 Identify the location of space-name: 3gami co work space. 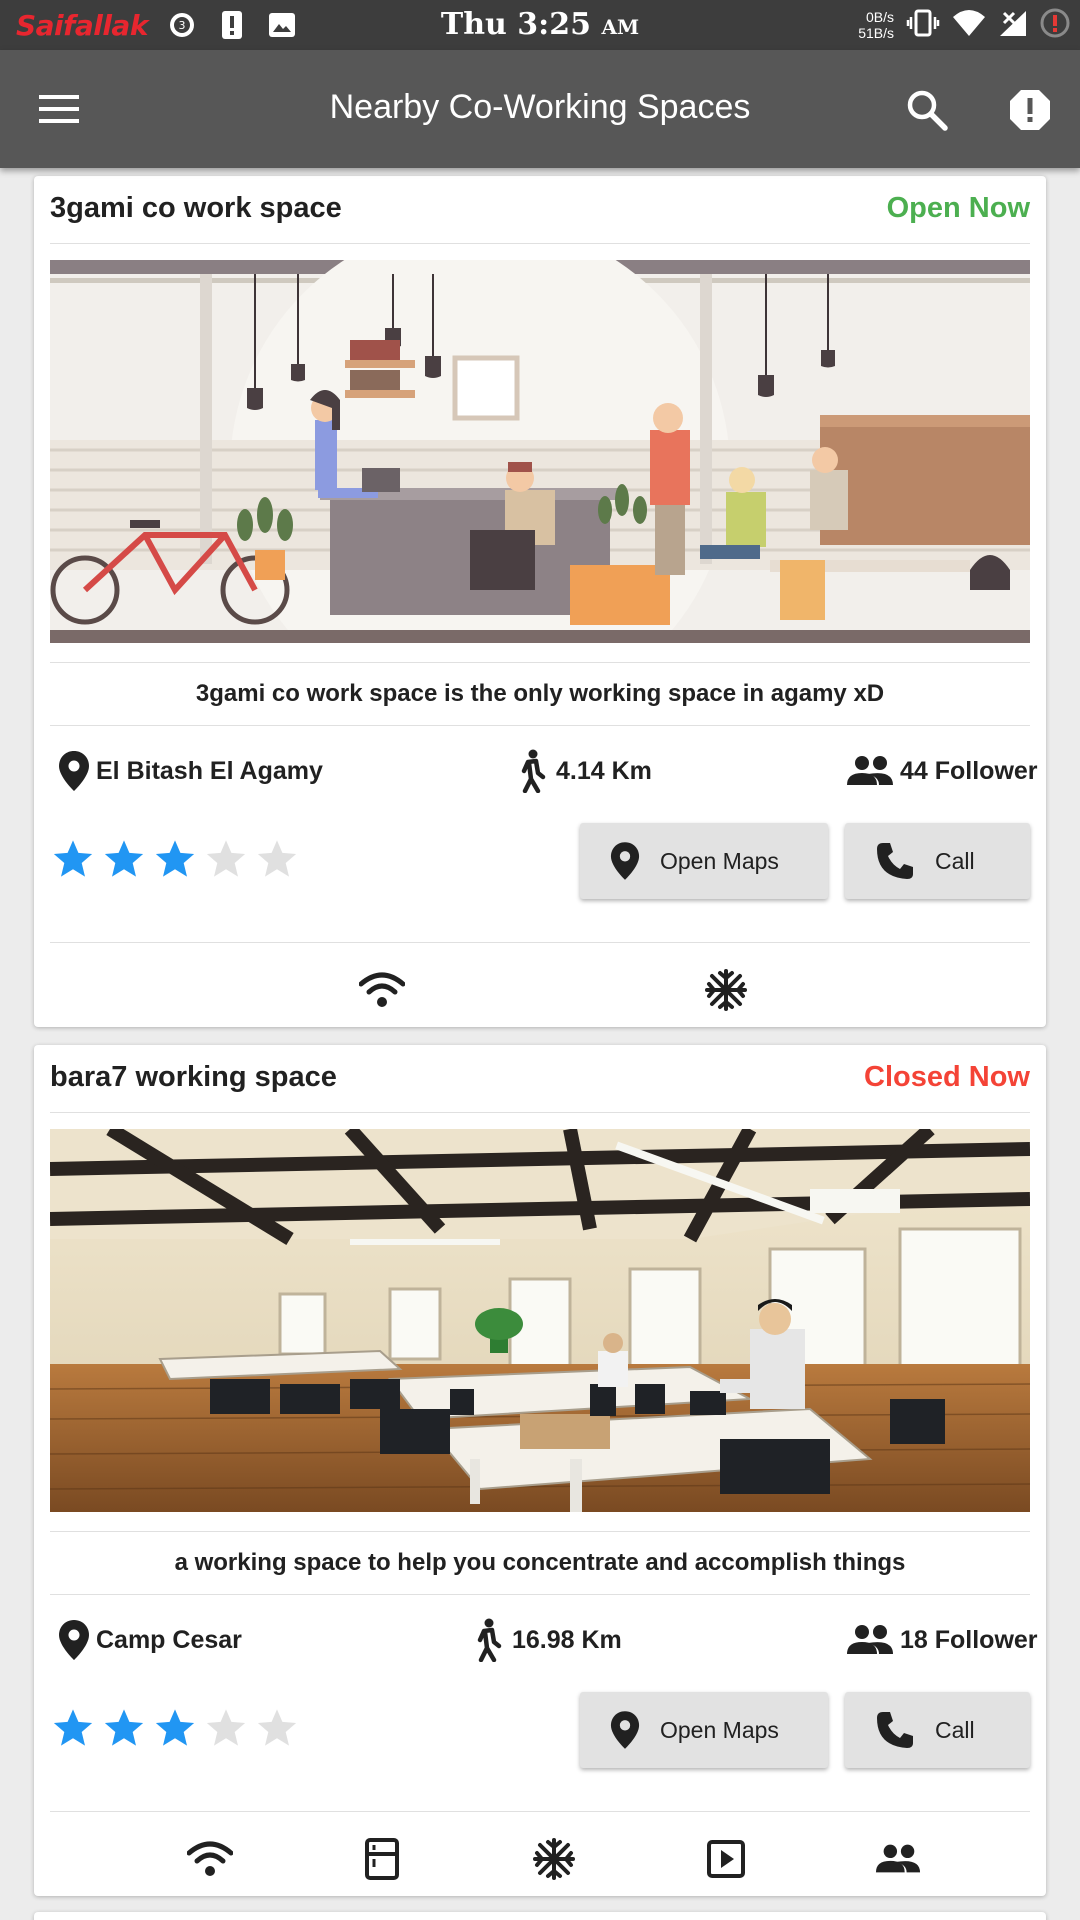
(196, 208).